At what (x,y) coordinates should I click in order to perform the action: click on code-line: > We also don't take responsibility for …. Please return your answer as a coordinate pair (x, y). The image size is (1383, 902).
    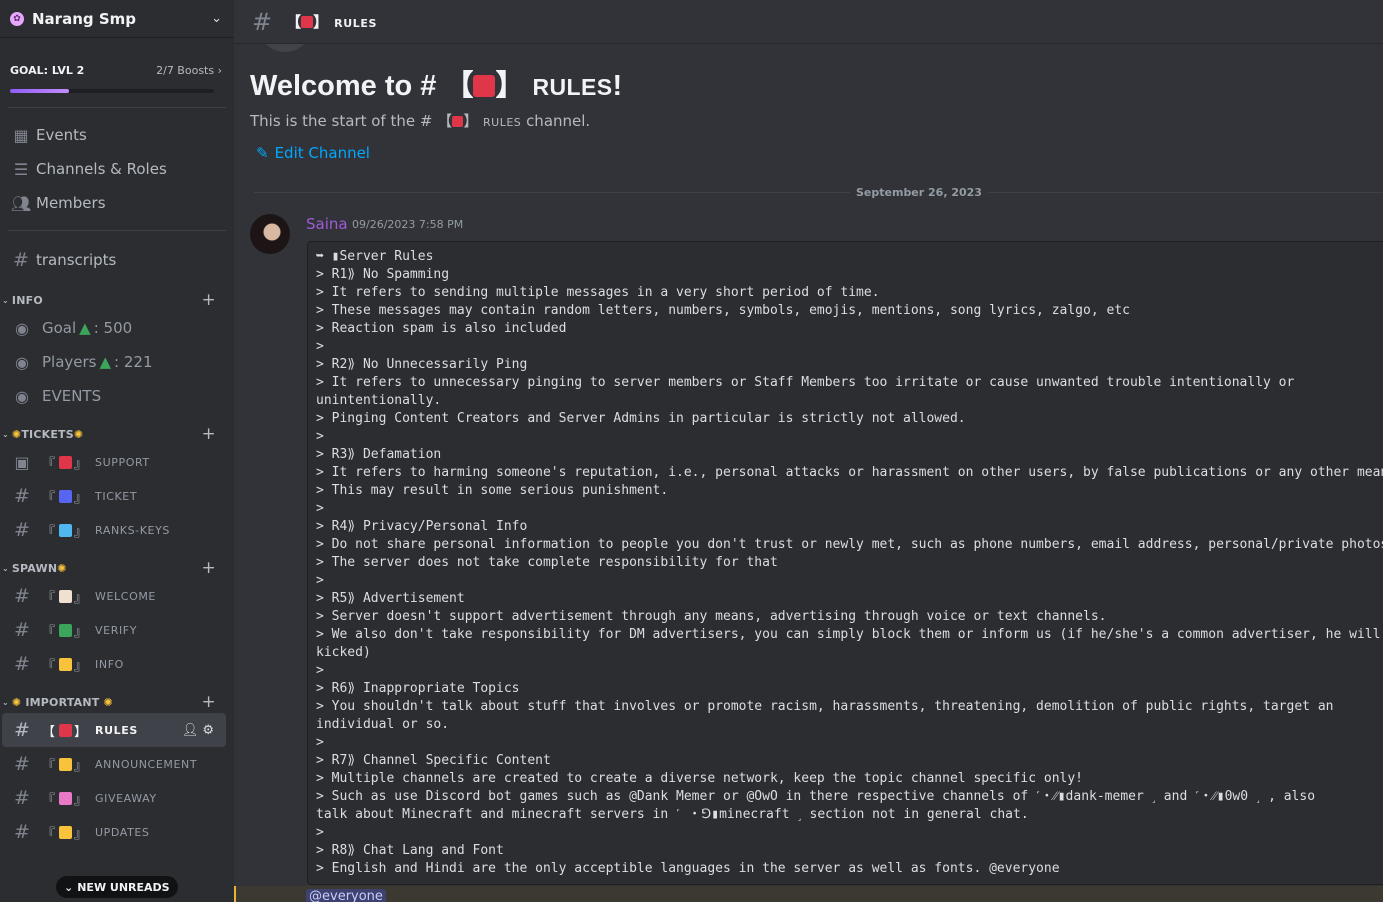
    Looking at the image, I should click on (848, 634).